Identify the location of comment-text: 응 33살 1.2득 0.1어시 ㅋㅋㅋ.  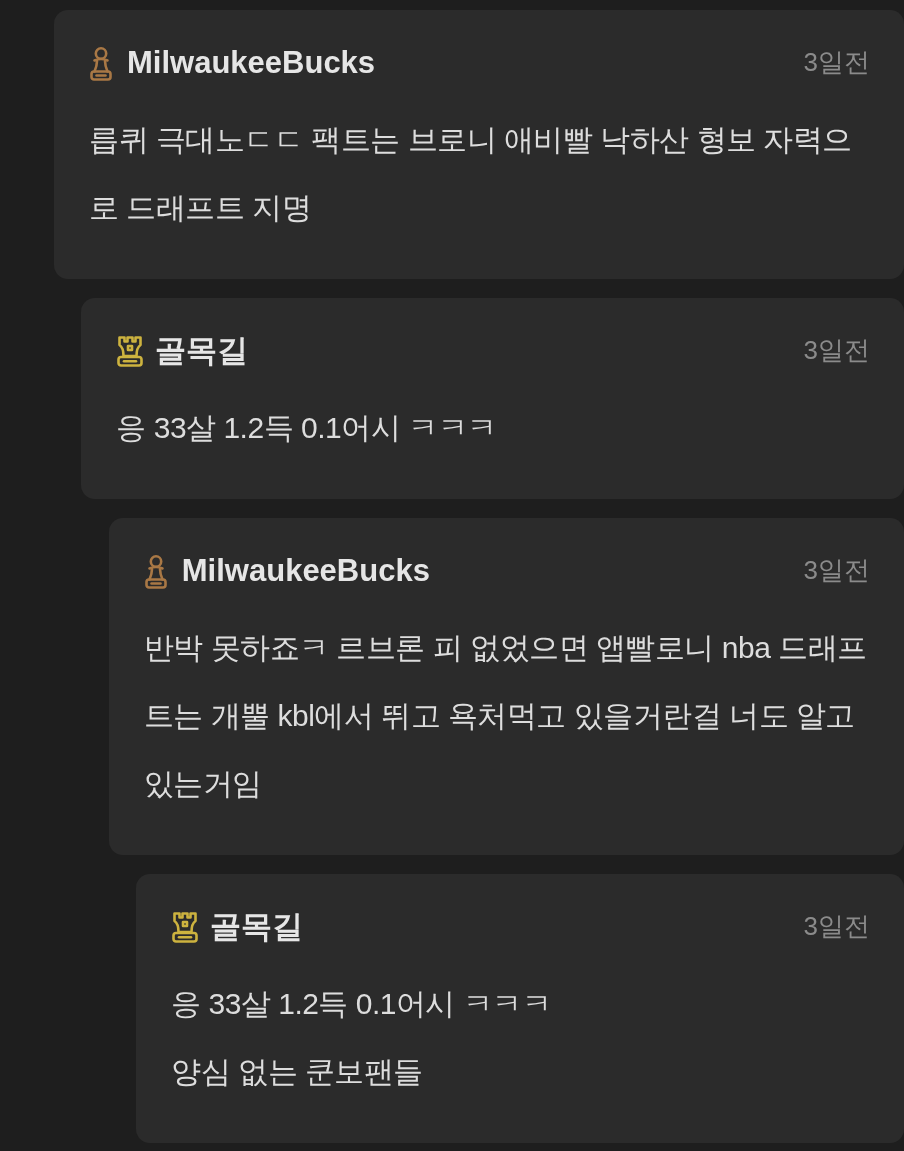
(307, 428).